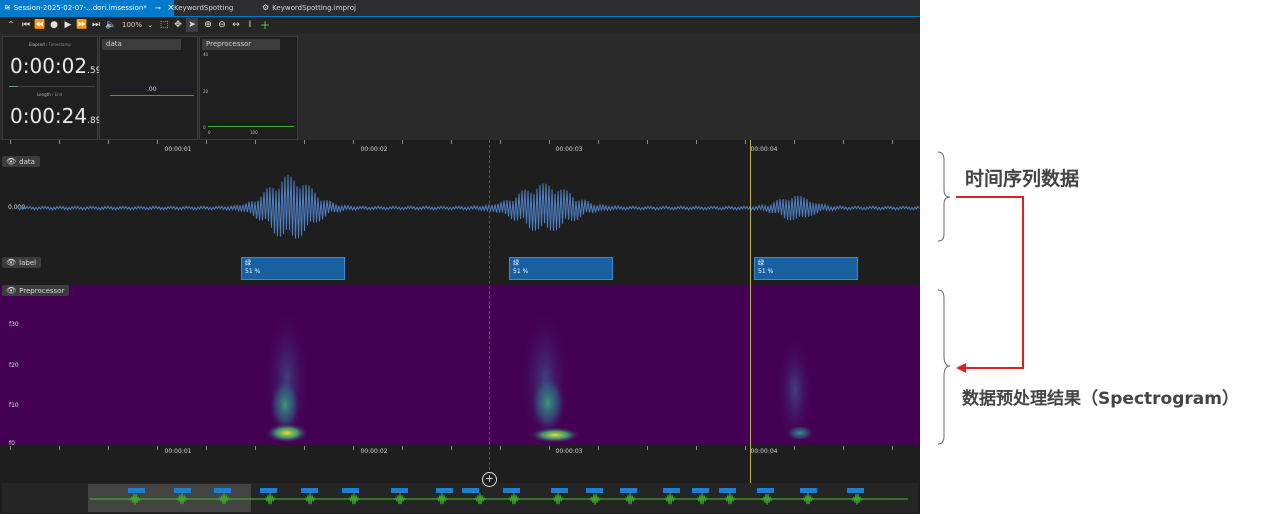 The width and height of the screenshot is (1280, 514). Describe the element at coordinates (750, 312) in the screenshot. I see `marker-cursor` at that location.